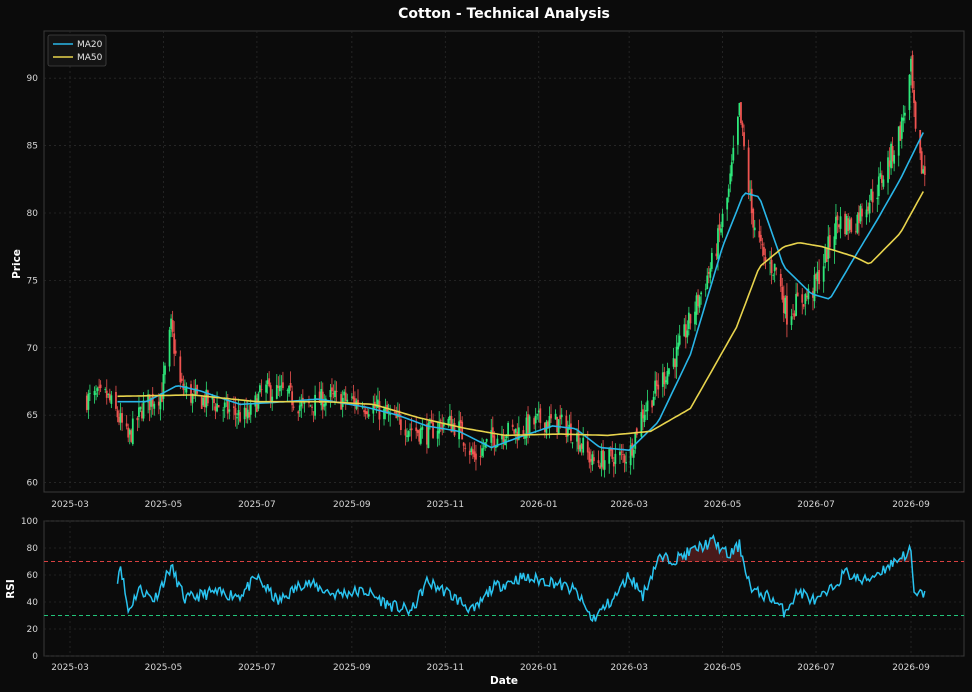  Describe the element at coordinates (33, 549) in the screenshot. I see `rsi-y-tick-label: 80` at that location.